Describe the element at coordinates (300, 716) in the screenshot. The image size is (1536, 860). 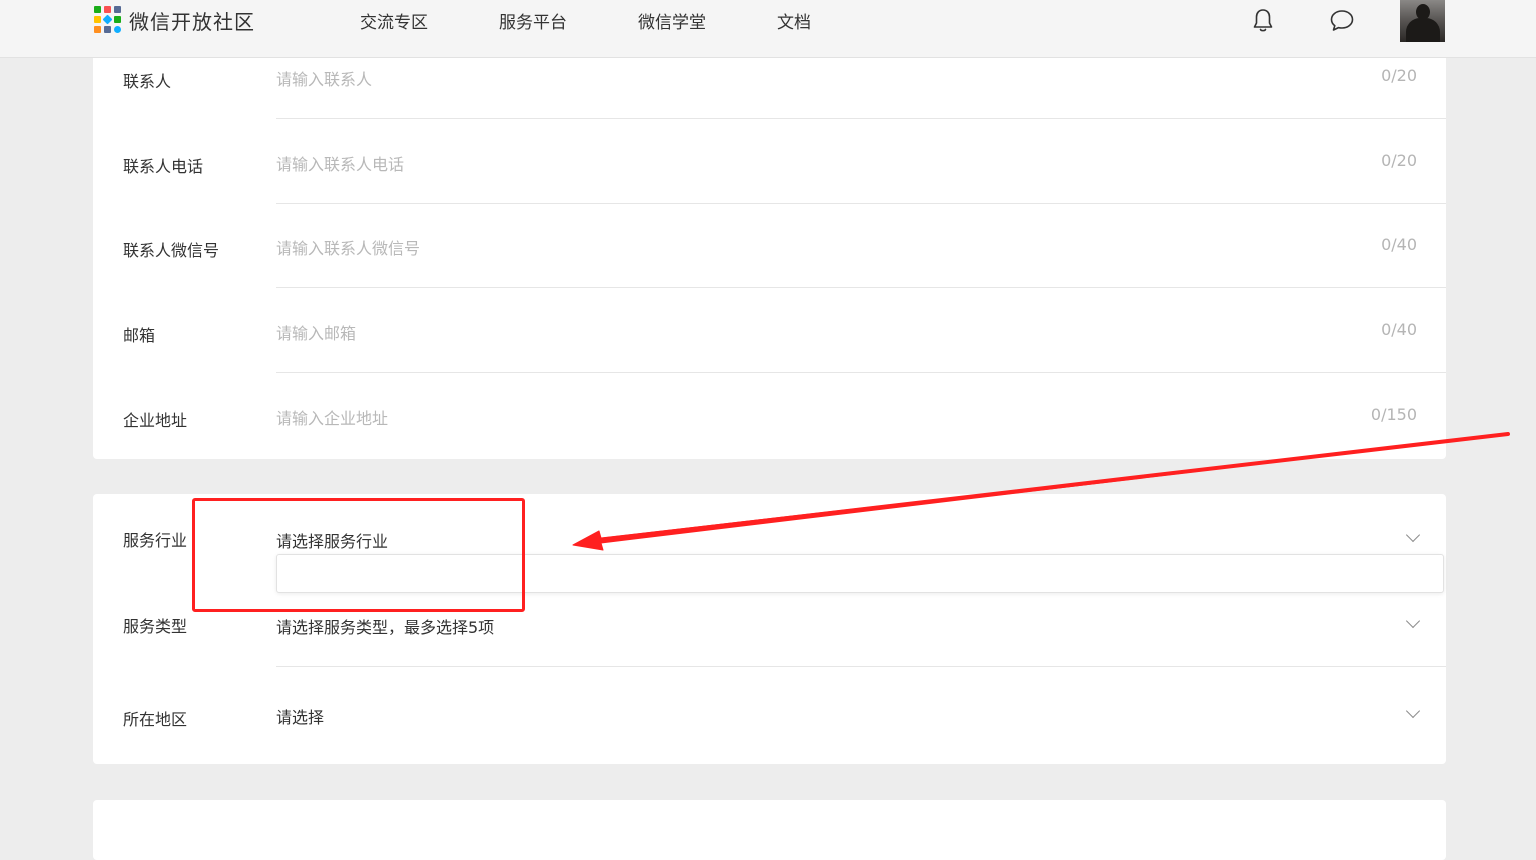
I see `region-select: 请选择` at that location.